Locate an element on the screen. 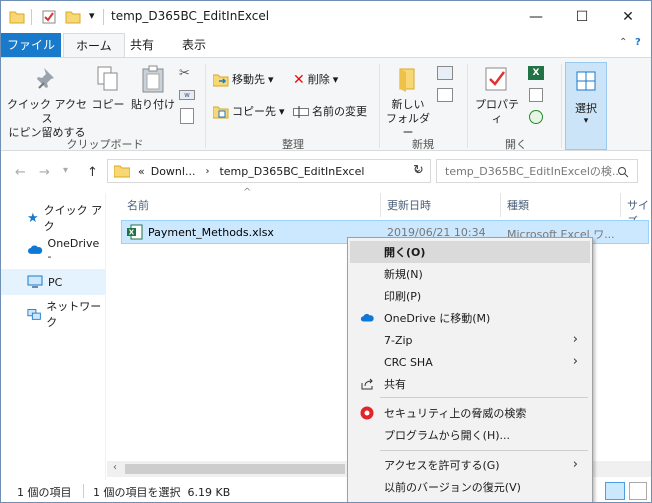  copy-button: コピー is located at coordinates (108, 88).